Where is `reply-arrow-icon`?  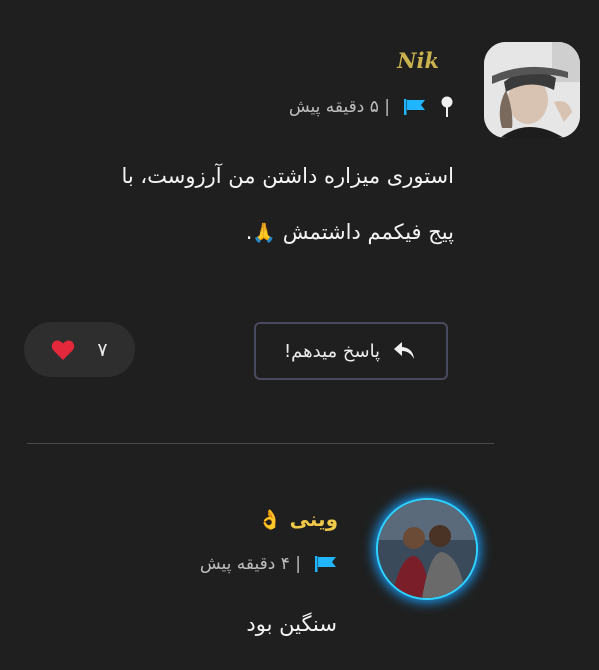
reply-arrow-icon is located at coordinates (404, 350).